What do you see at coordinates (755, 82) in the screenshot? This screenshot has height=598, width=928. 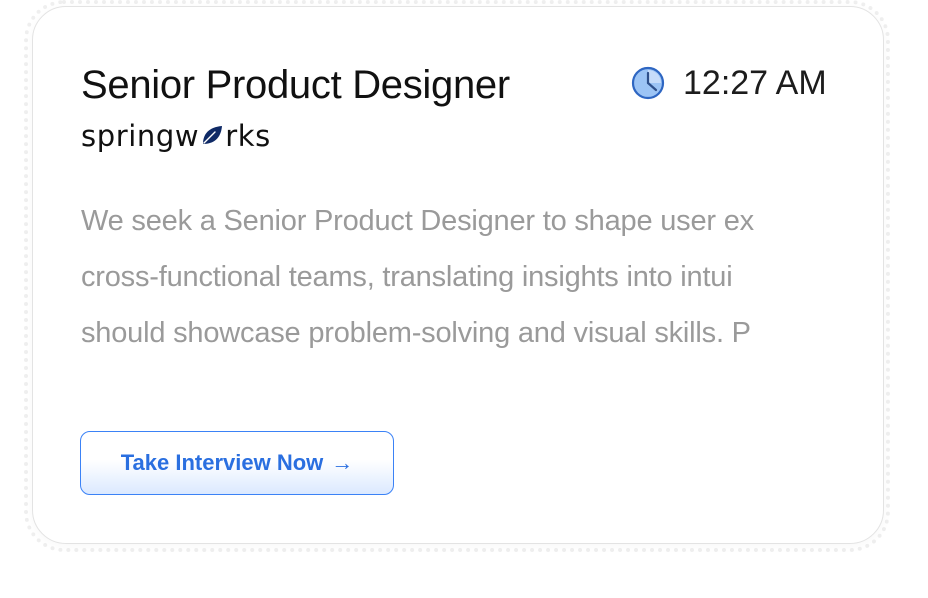 I see `time-label: 12:27 AM` at bounding box center [755, 82].